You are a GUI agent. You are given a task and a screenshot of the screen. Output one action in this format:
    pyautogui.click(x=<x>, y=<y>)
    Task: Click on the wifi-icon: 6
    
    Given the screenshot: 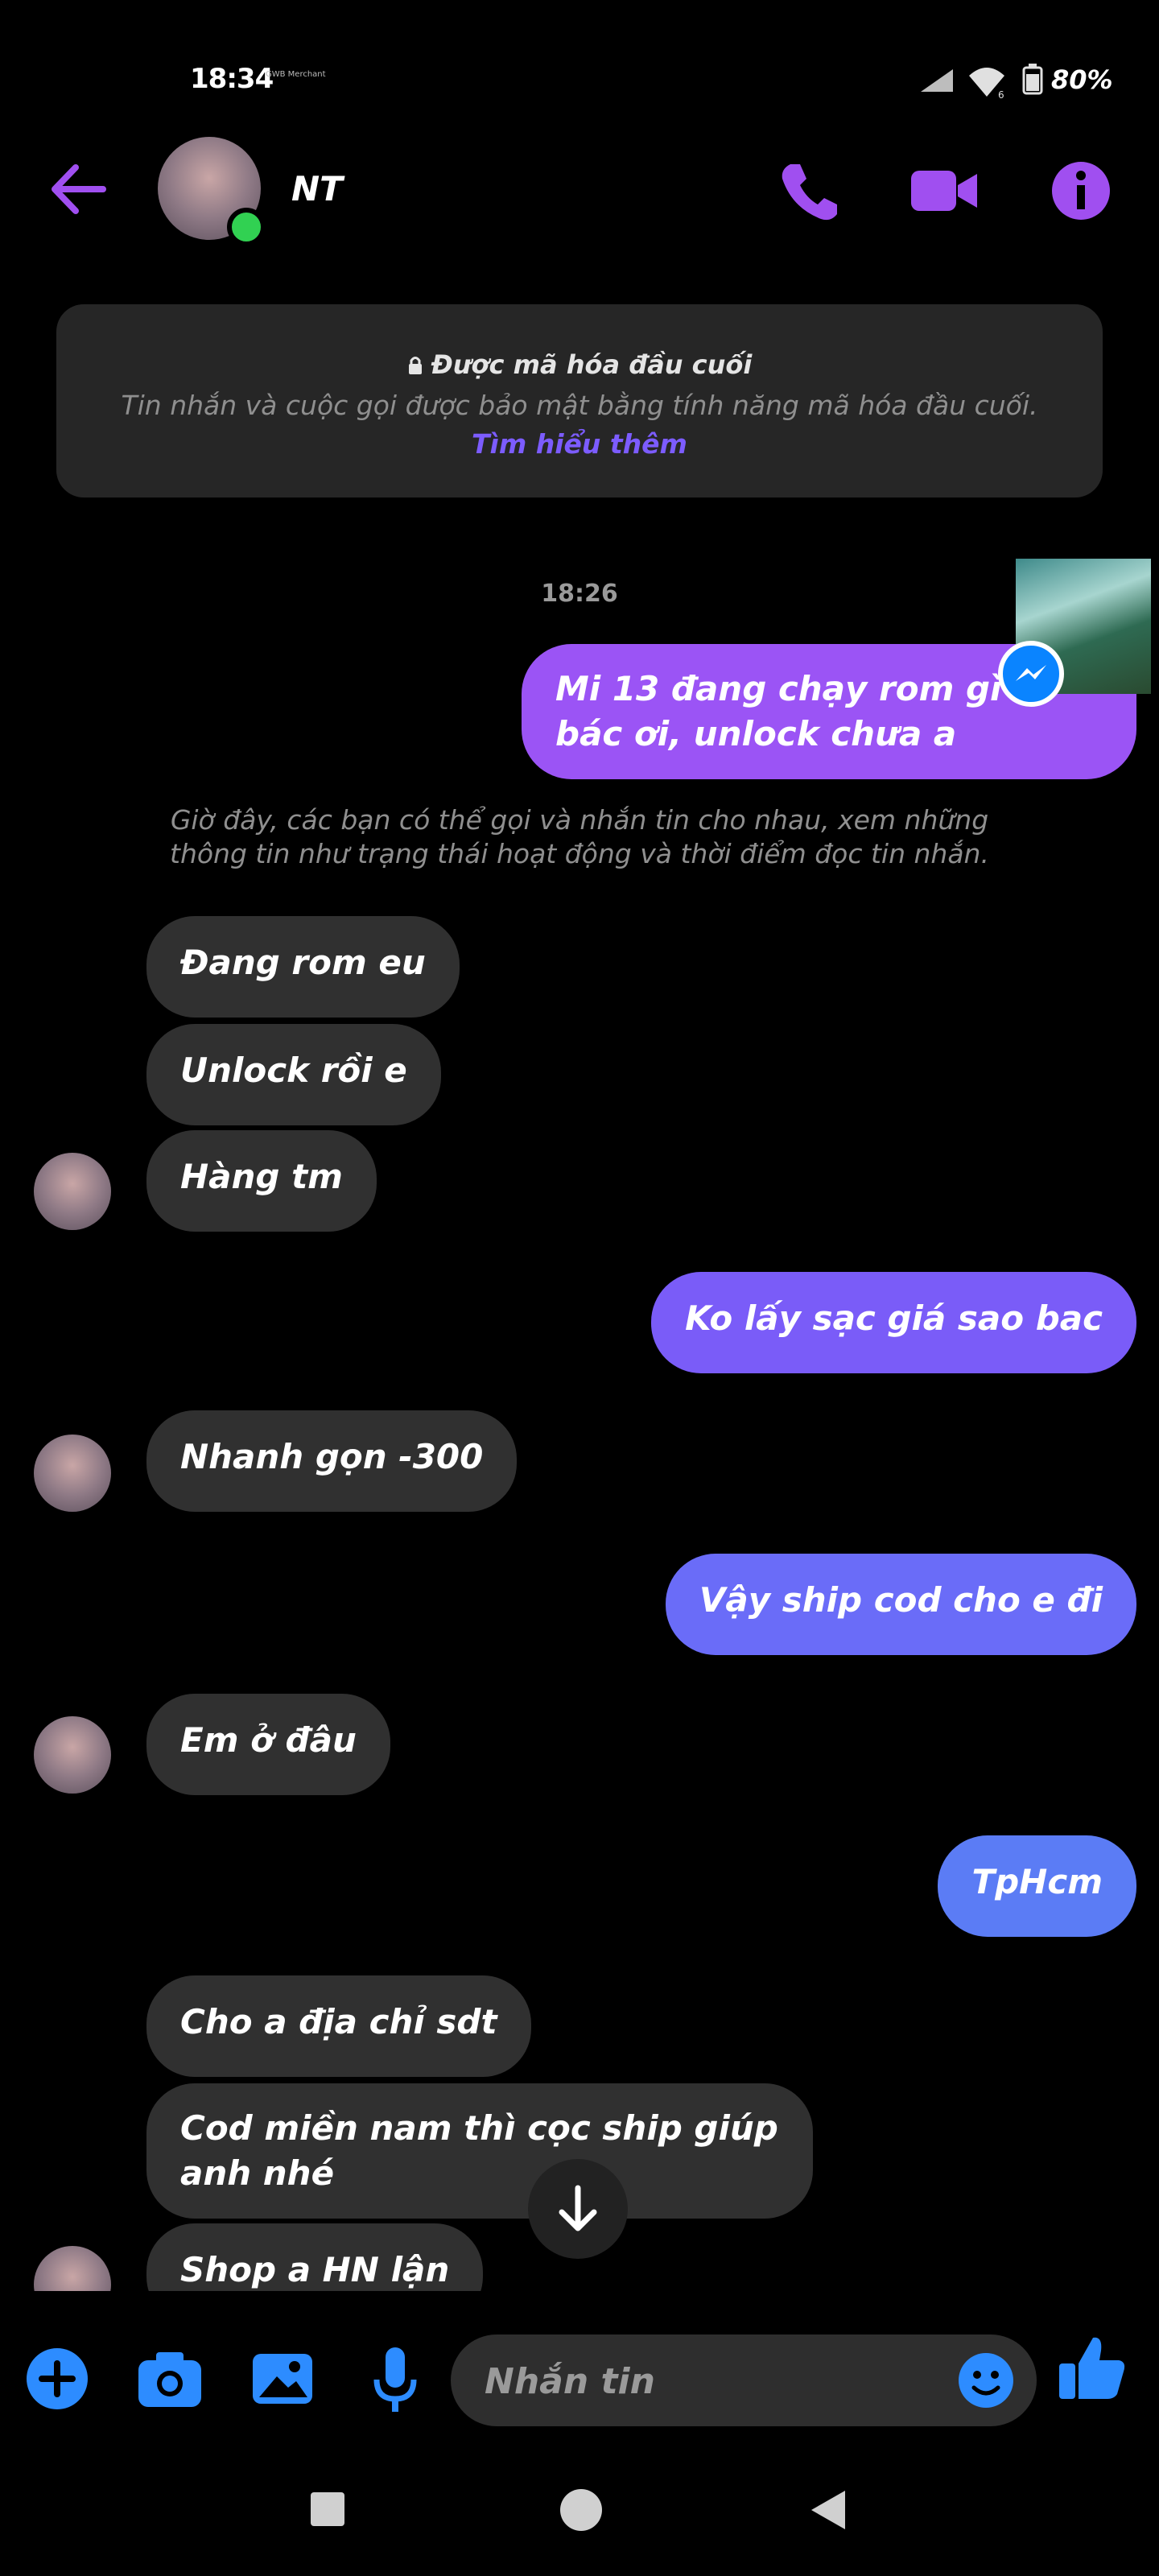 What is the action you would take?
    pyautogui.click(x=986, y=83)
    